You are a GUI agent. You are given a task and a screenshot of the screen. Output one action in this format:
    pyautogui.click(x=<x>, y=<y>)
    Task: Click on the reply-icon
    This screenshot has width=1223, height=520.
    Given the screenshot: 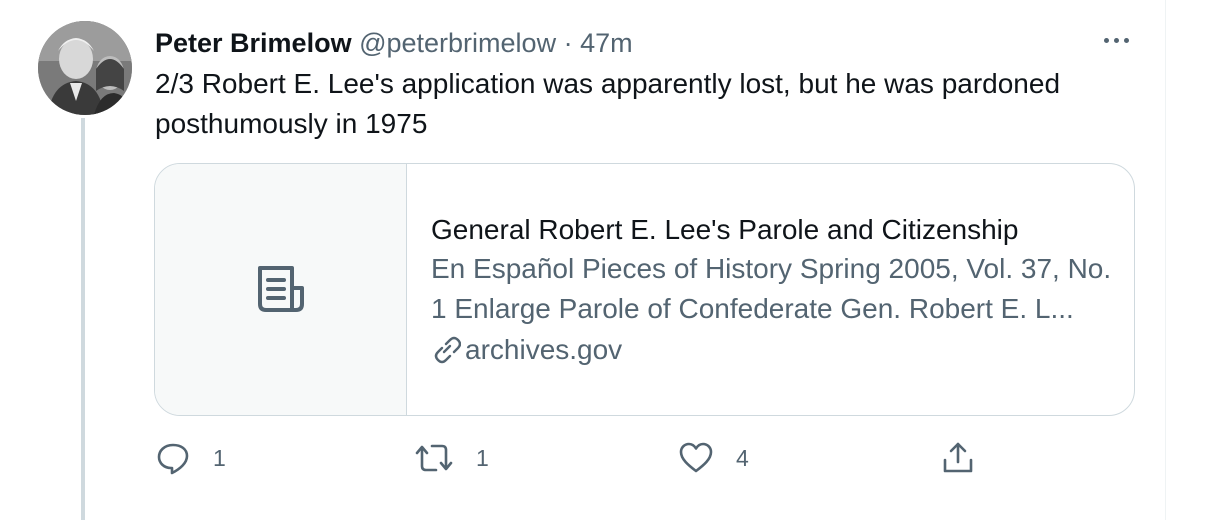 What is the action you would take?
    pyautogui.click(x=173, y=459)
    